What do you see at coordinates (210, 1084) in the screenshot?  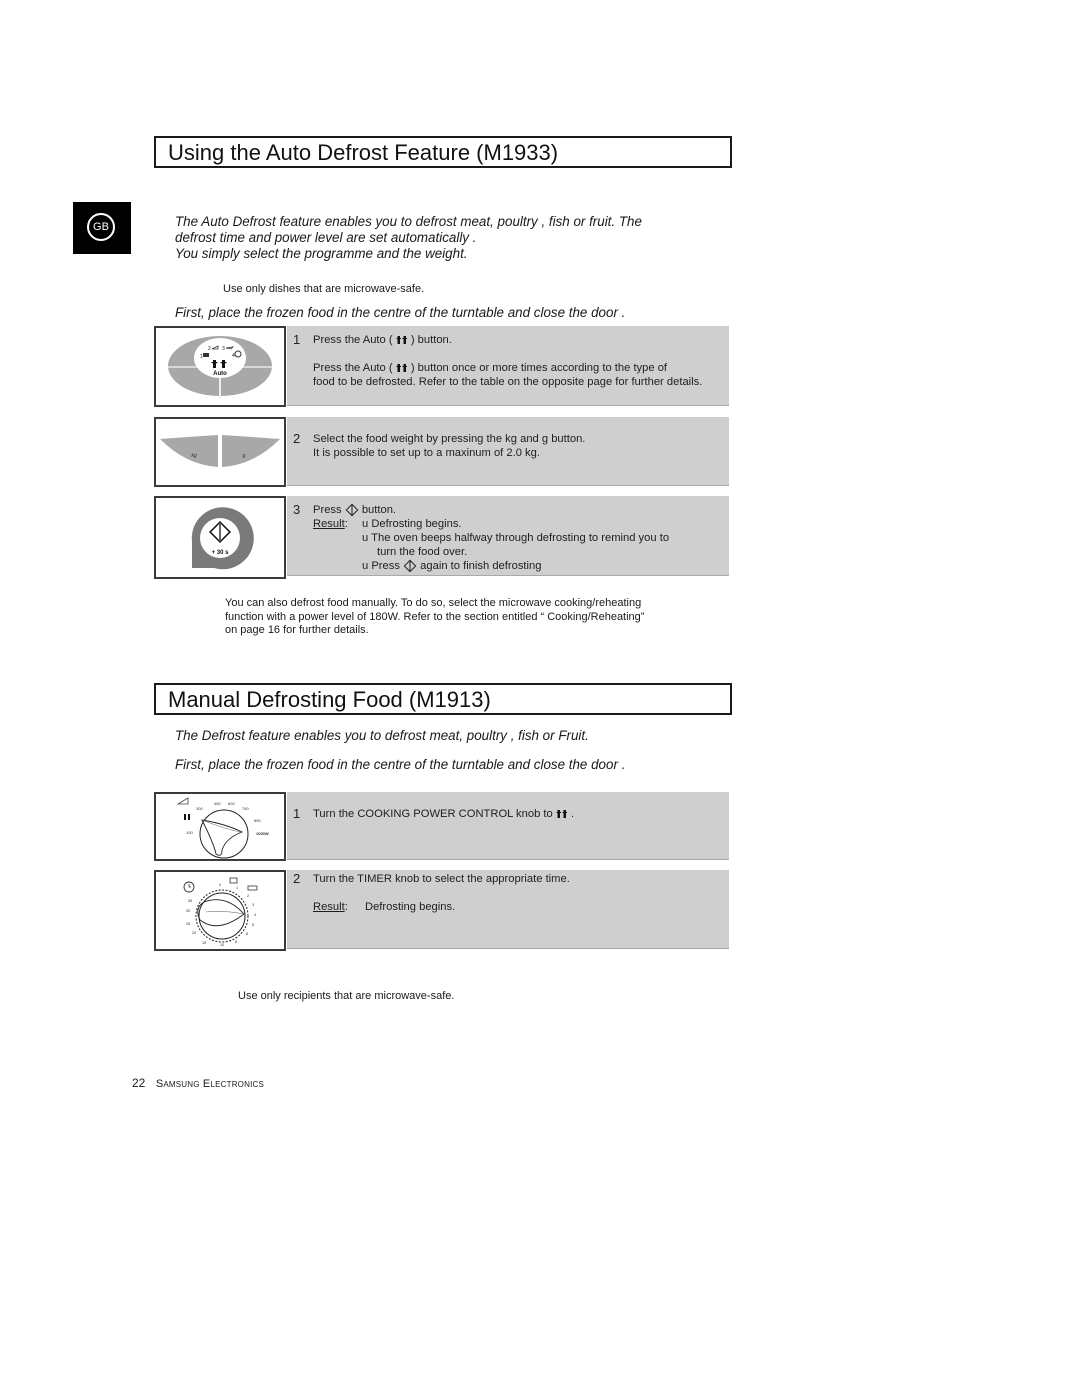 I see `brand-name: Samsung Electronics` at bounding box center [210, 1084].